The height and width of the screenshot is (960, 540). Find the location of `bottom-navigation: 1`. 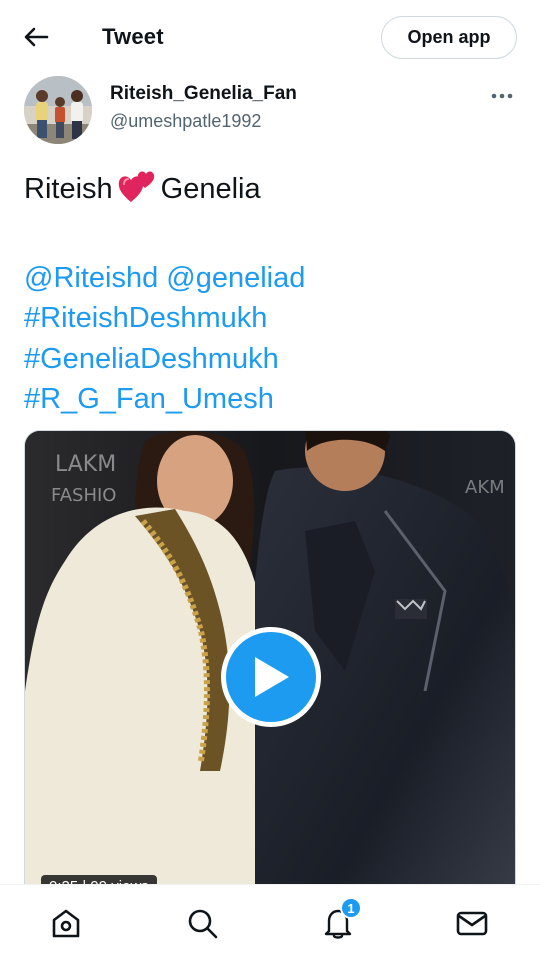

bottom-navigation: 1 is located at coordinates (270, 922).